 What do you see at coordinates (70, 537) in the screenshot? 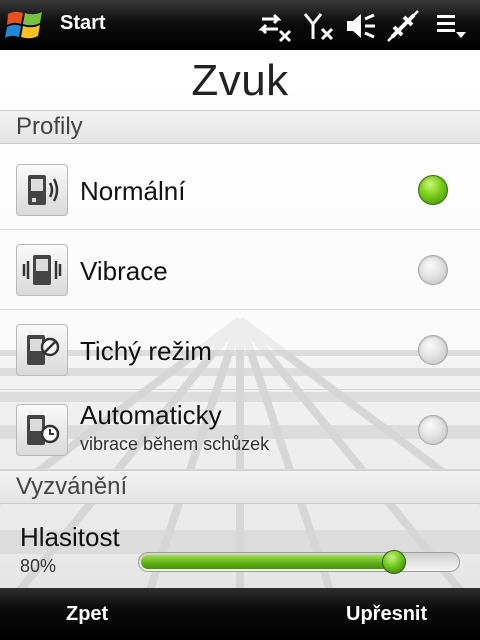
I see `volume-label: Hlasitost` at bounding box center [70, 537].